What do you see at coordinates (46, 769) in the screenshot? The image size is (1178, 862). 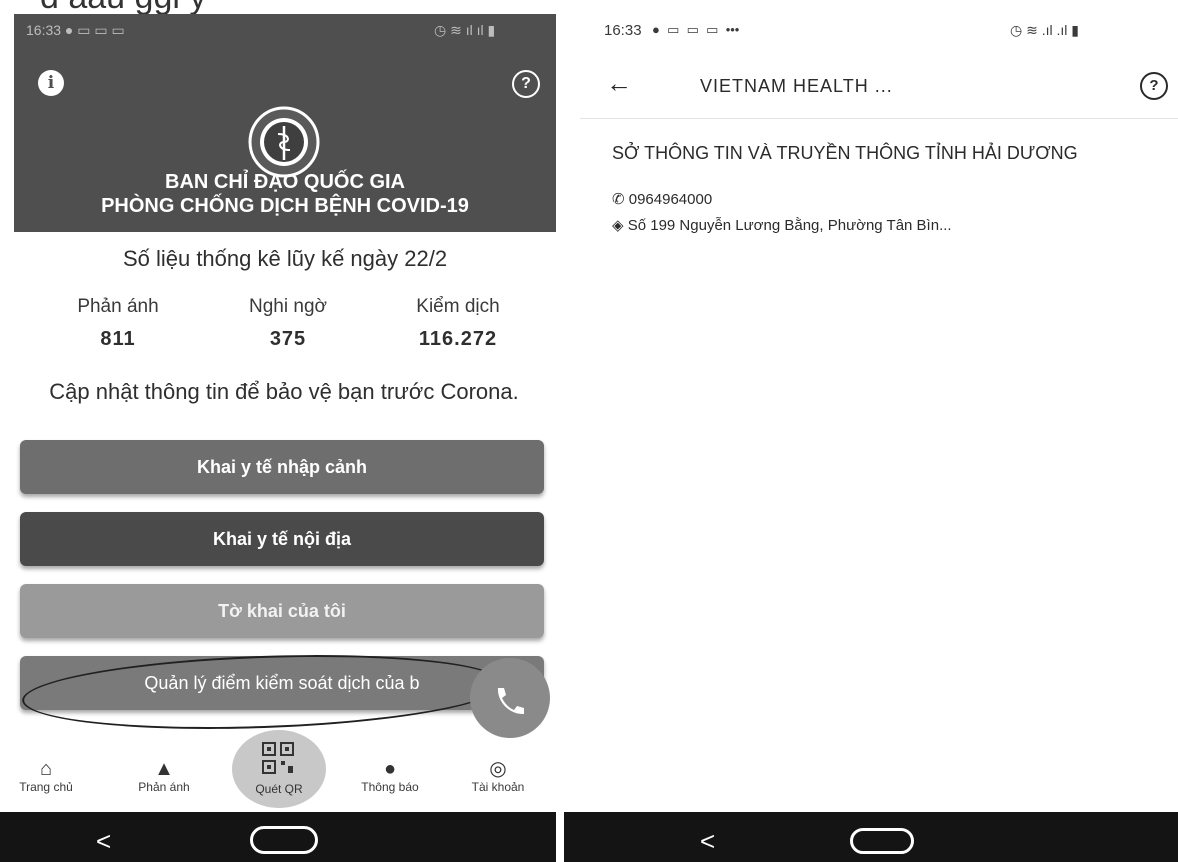 I see `home-icon: ⌂` at bounding box center [46, 769].